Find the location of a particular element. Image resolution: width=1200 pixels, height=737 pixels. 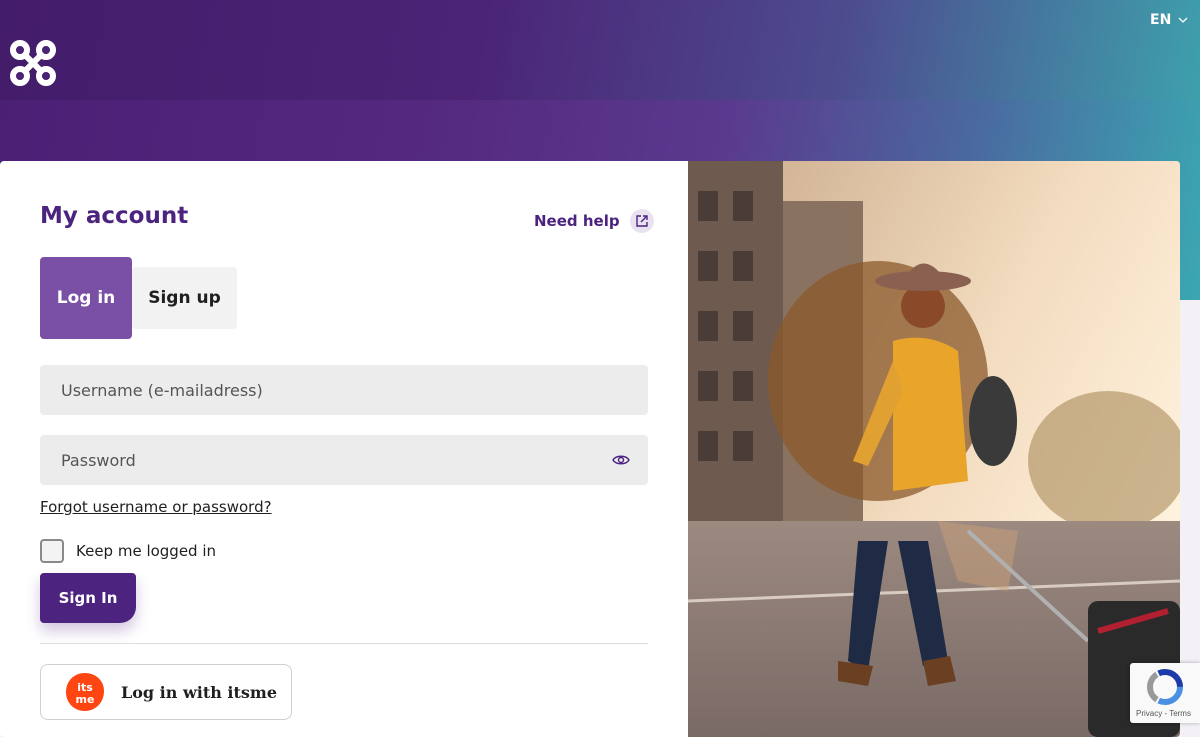

command-logo-icon is located at coordinates (33, 63).